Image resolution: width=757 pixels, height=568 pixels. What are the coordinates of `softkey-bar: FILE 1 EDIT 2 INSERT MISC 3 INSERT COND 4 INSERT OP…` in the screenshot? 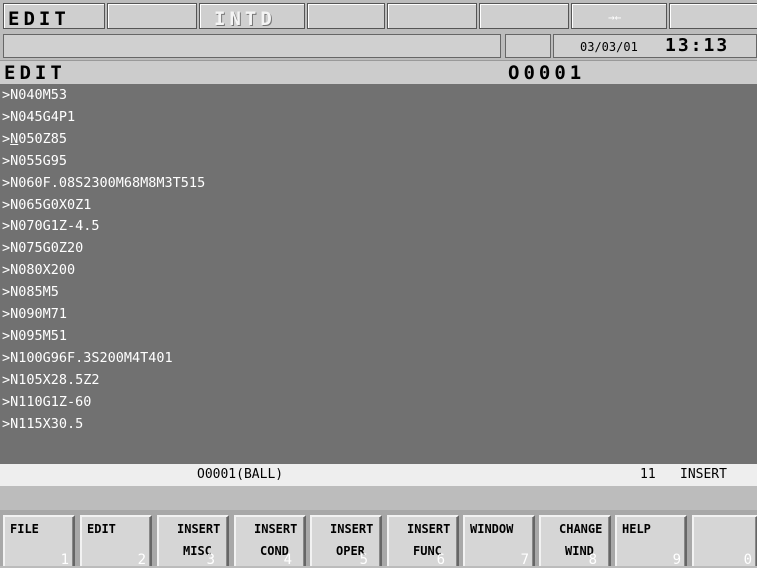 It's located at (378, 539).